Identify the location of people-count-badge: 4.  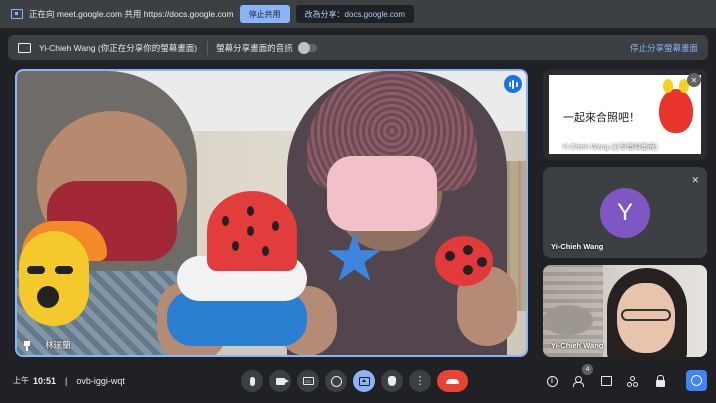
(587, 369).